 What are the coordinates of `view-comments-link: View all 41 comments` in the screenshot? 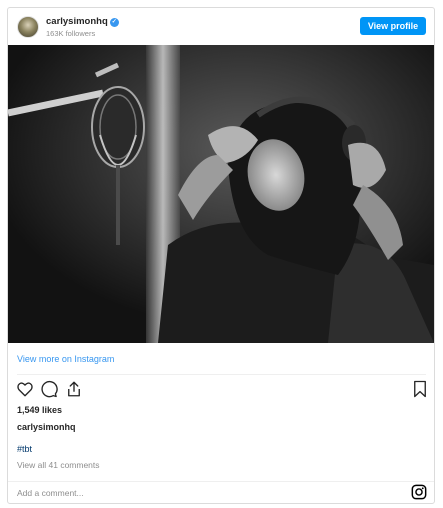 It's located at (58, 465).